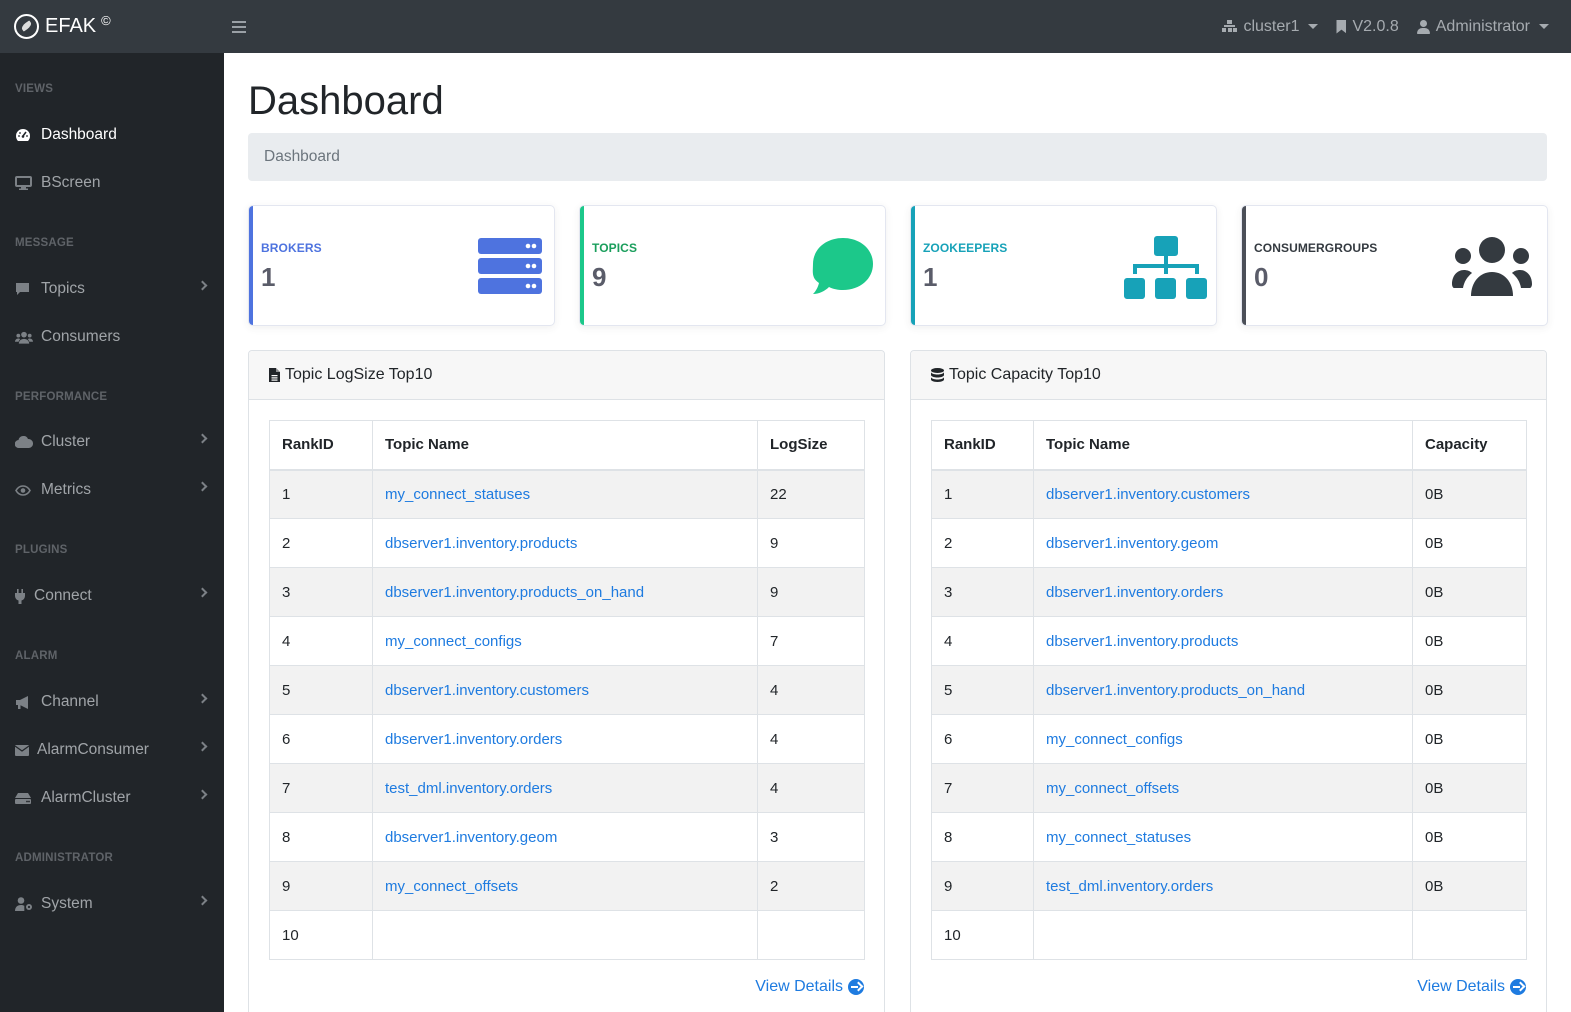 The width and height of the screenshot is (1571, 1012). I want to click on breadcrumb-item: Dashboard, so click(302, 156).